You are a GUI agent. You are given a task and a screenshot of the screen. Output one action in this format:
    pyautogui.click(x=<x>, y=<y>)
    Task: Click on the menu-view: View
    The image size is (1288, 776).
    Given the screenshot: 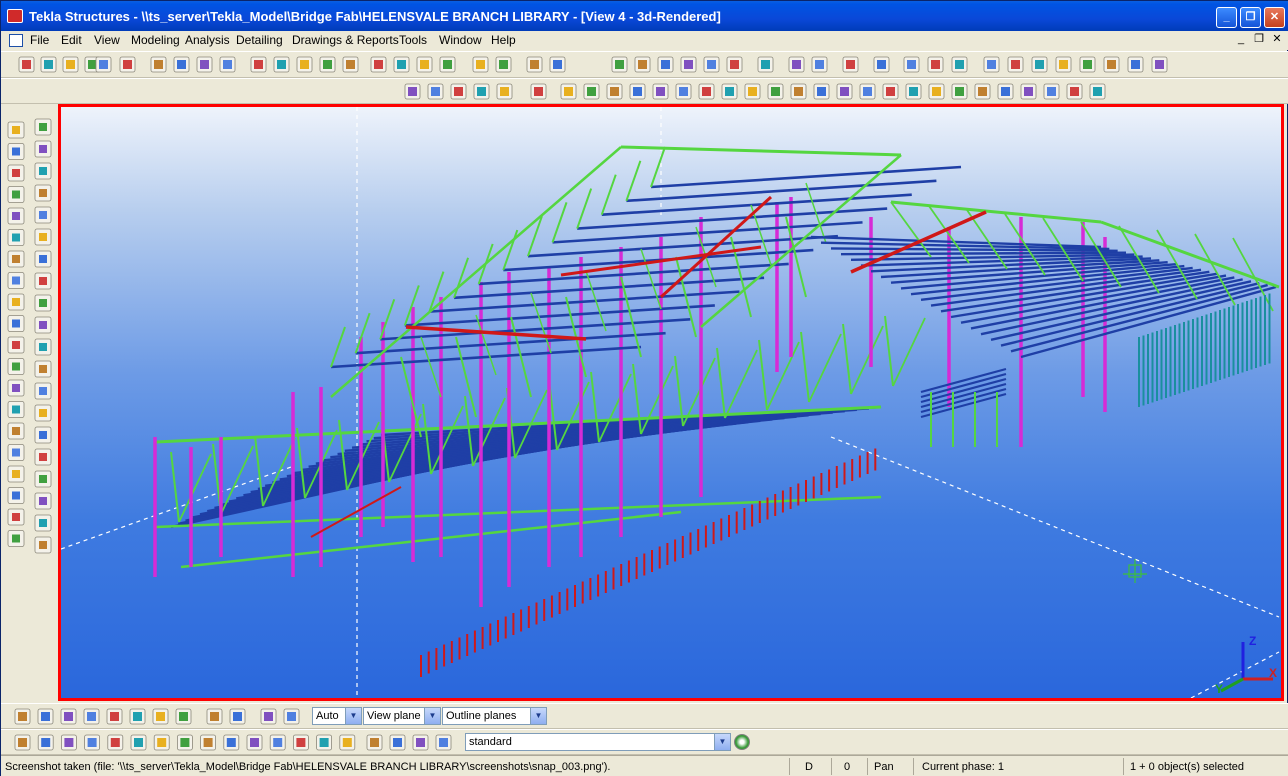 What is the action you would take?
    pyautogui.click(x=107, y=40)
    